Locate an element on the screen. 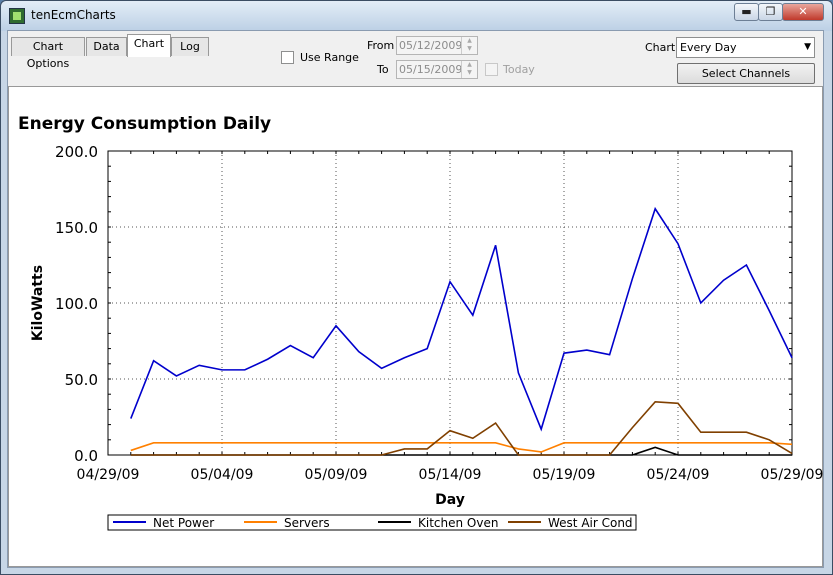 The width and height of the screenshot is (833, 575). x-tick-label: 05/09/09 is located at coordinates (336, 475).